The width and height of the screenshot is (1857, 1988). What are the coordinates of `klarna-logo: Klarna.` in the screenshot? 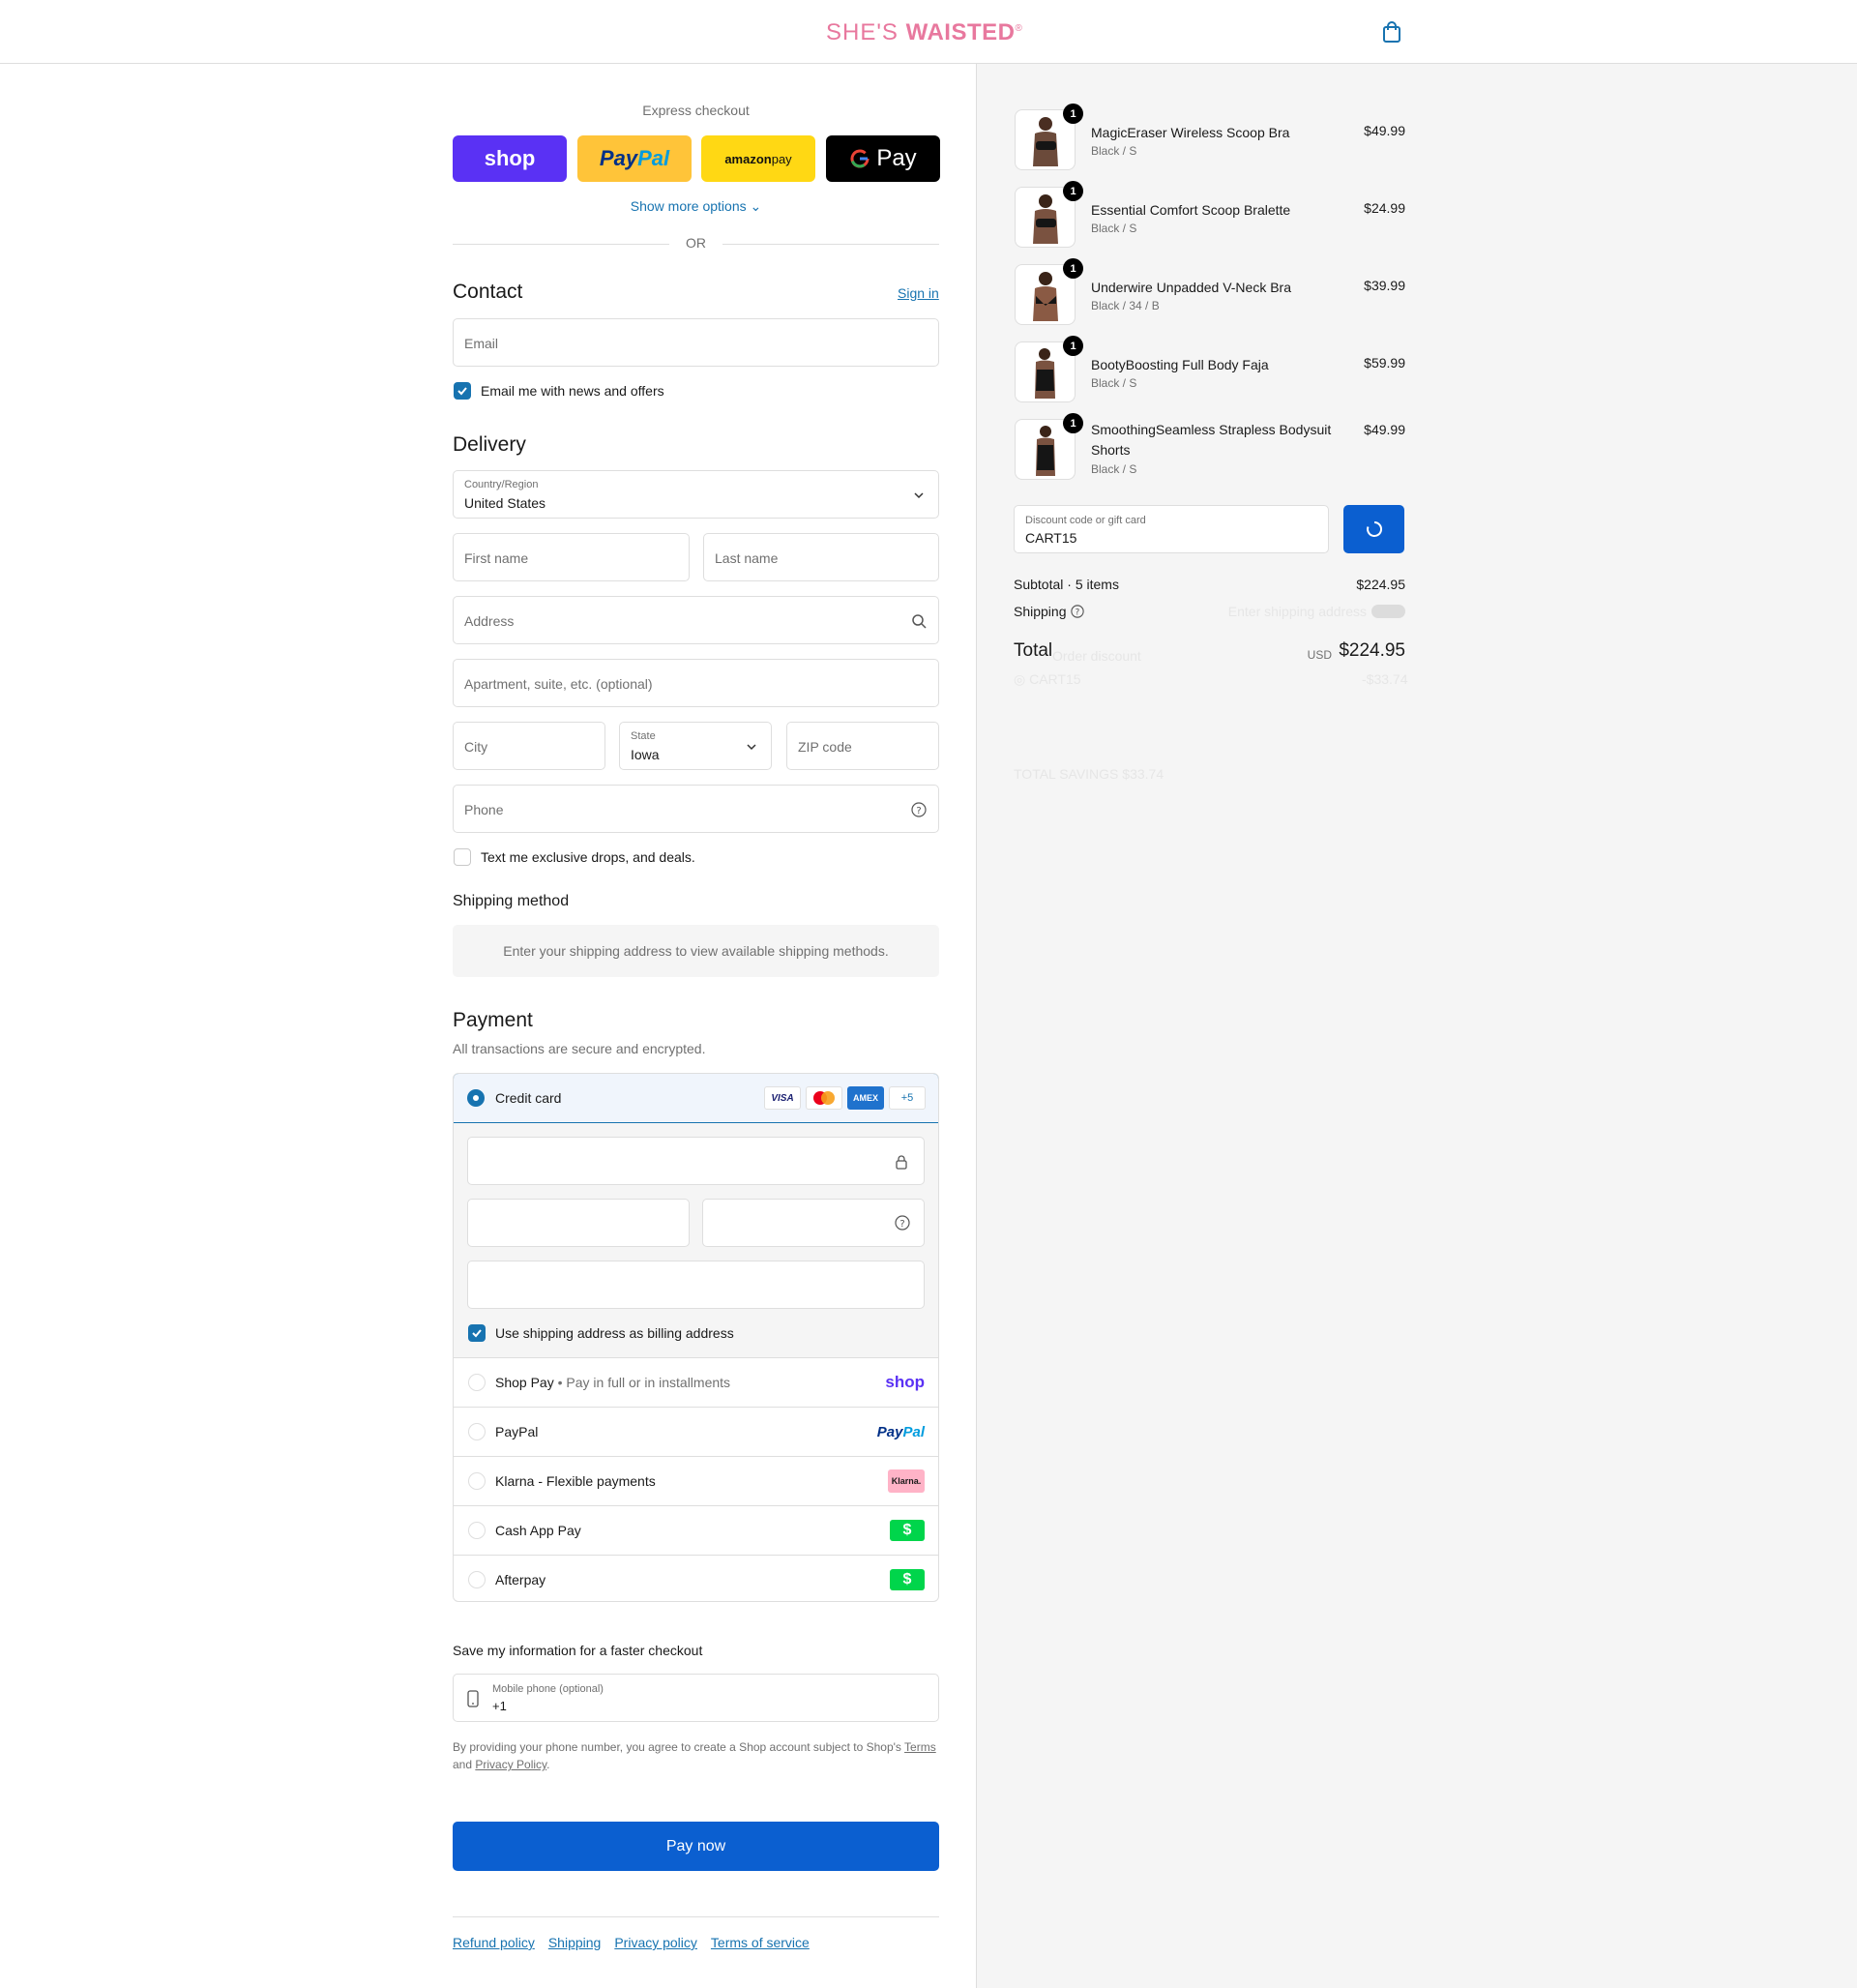 It's located at (906, 1481).